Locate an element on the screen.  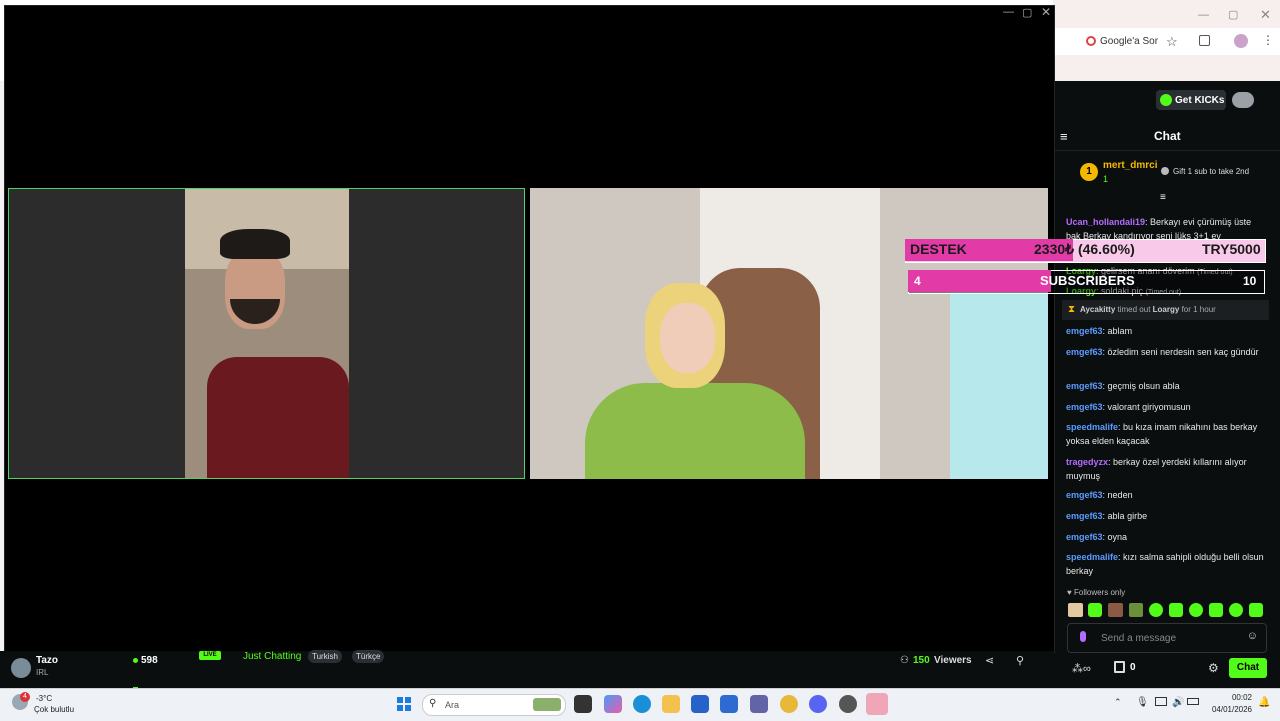
edge-icon is located at coordinates (642, 704).